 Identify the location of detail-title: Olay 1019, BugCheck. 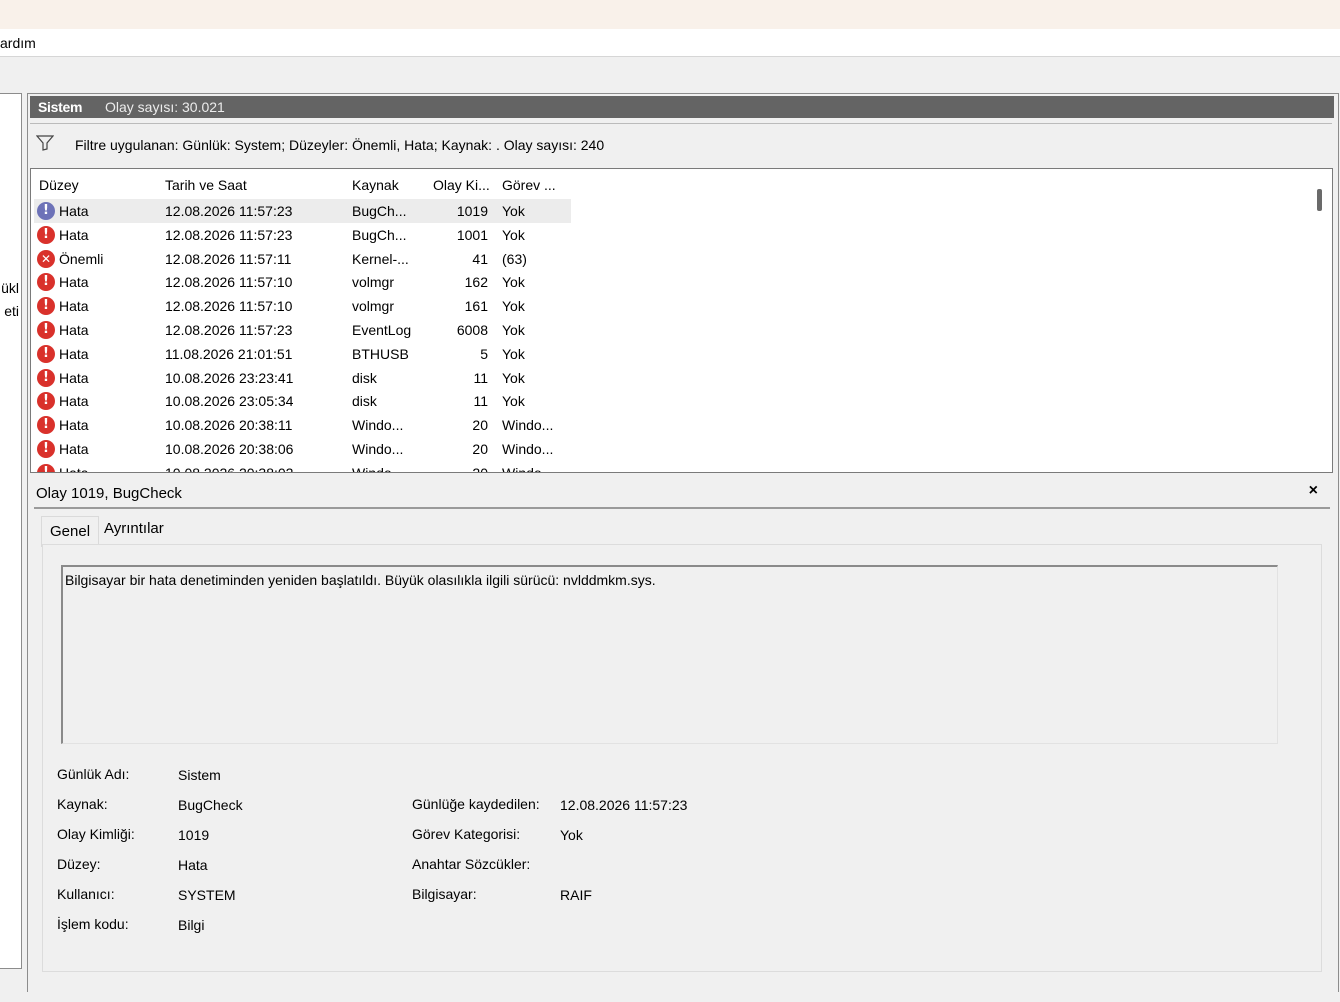
(109, 493).